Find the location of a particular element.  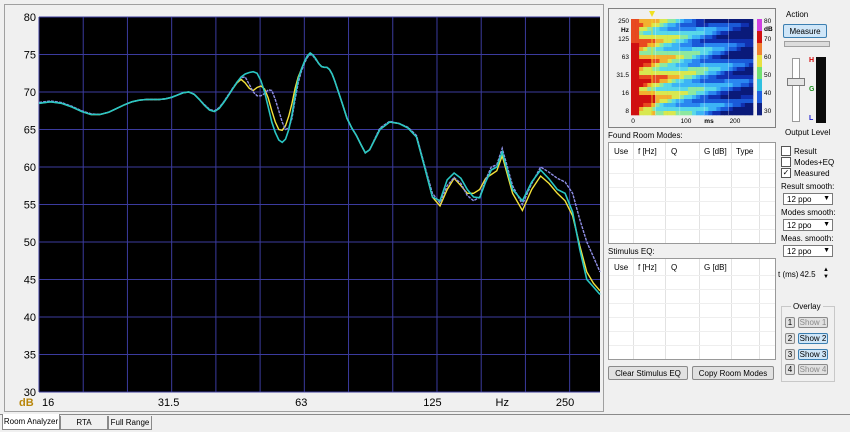

overlay-show-3-button: Show 3 is located at coordinates (813, 354).